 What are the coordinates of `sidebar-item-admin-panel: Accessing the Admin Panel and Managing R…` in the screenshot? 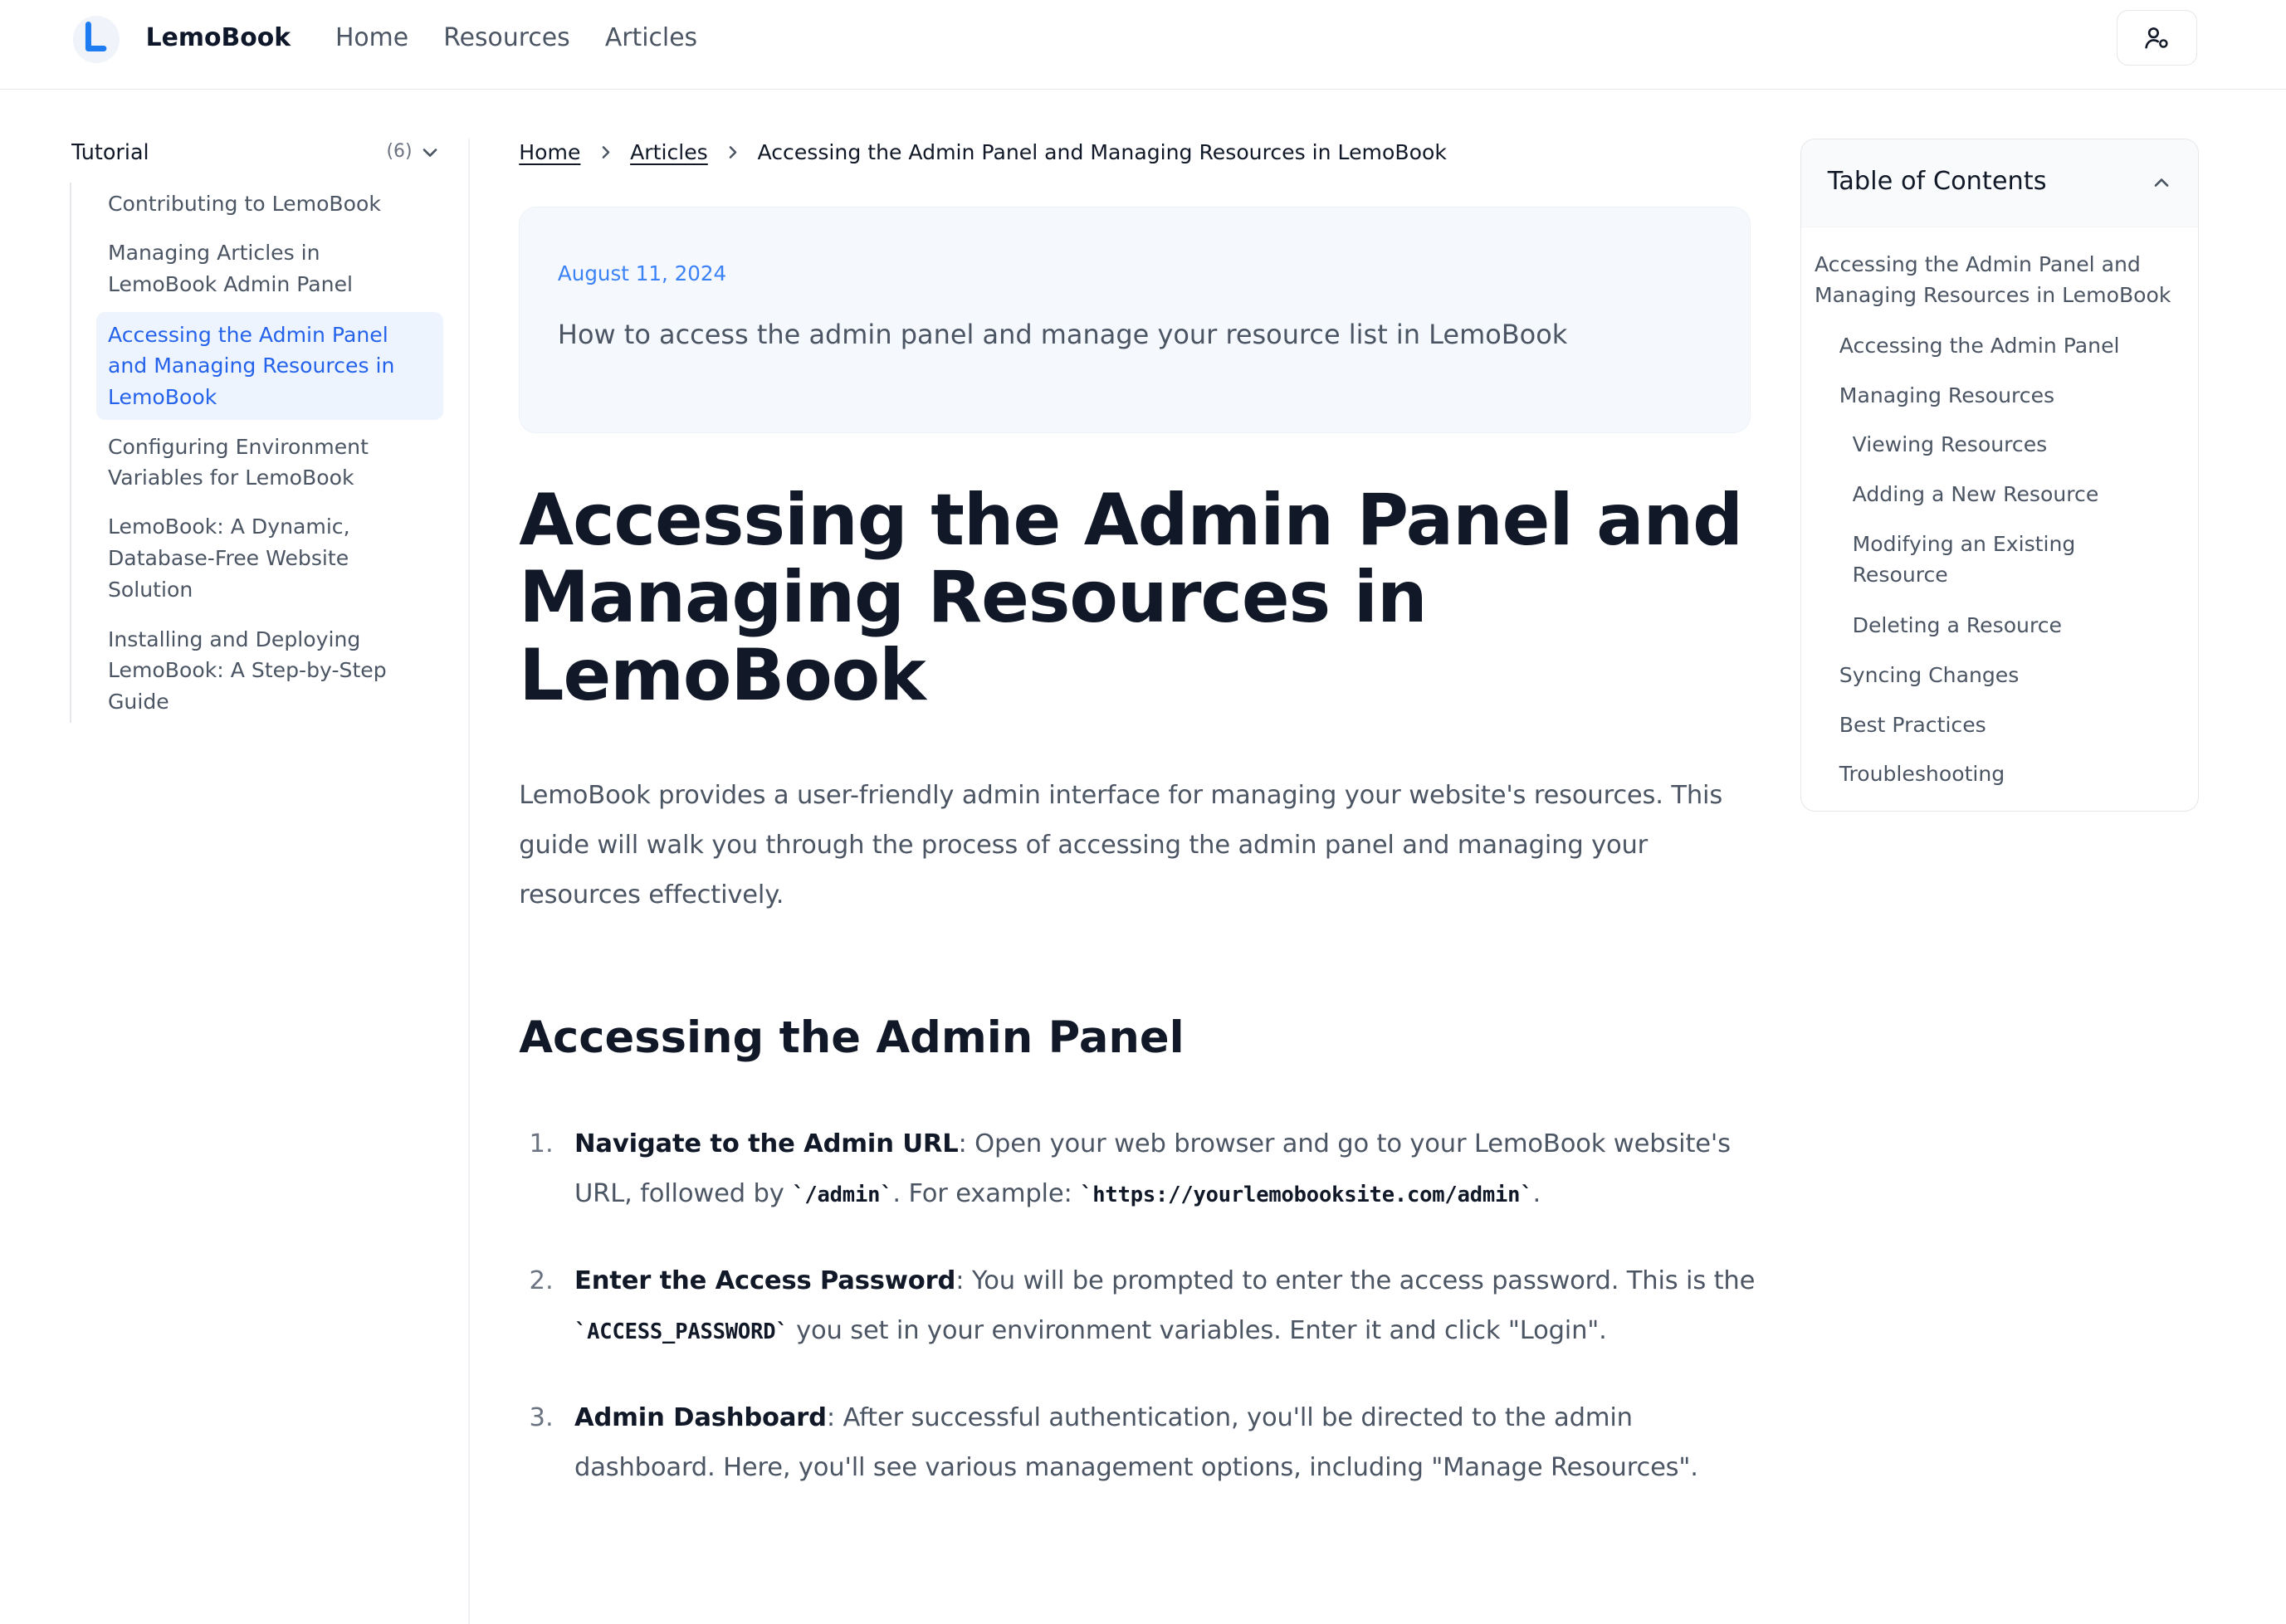 It's located at (262, 366).